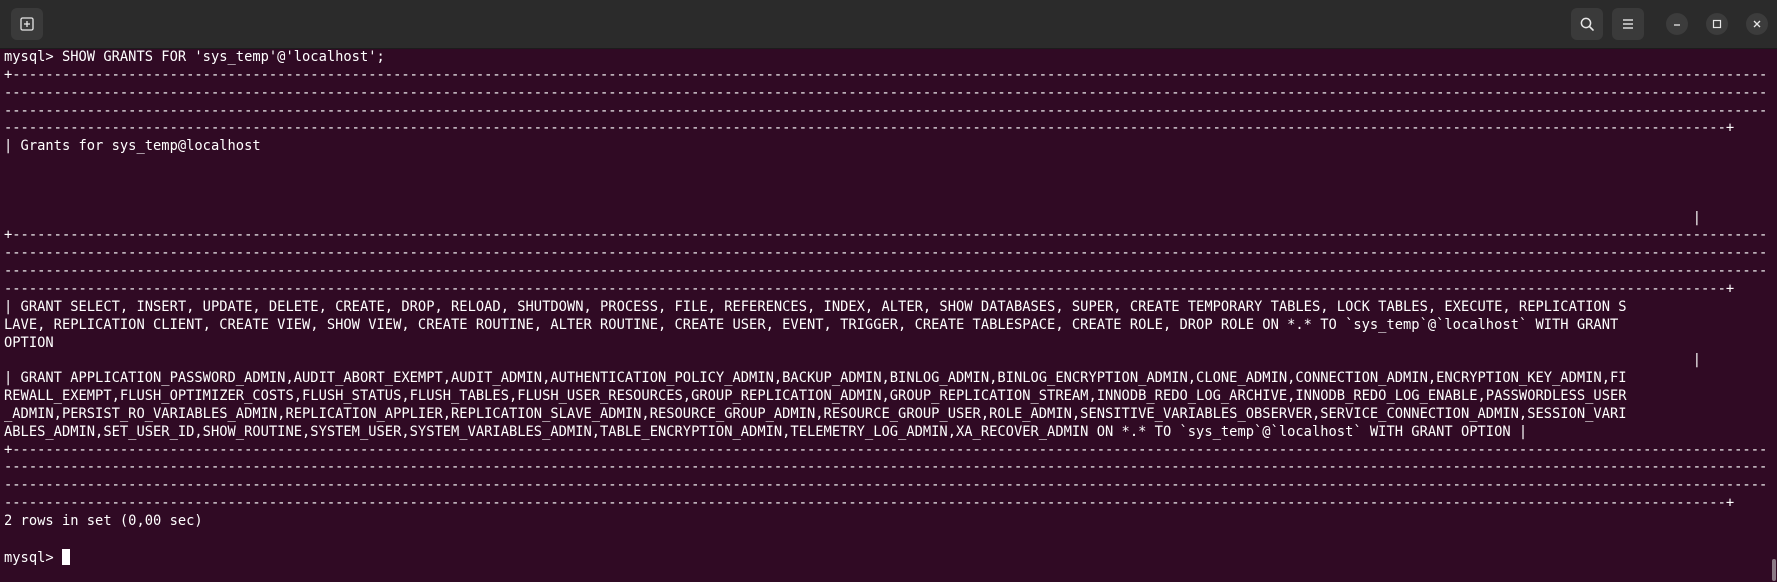 The width and height of the screenshot is (1777, 582). What do you see at coordinates (29, 342) in the screenshot?
I see `terminal-line: OPTION` at bounding box center [29, 342].